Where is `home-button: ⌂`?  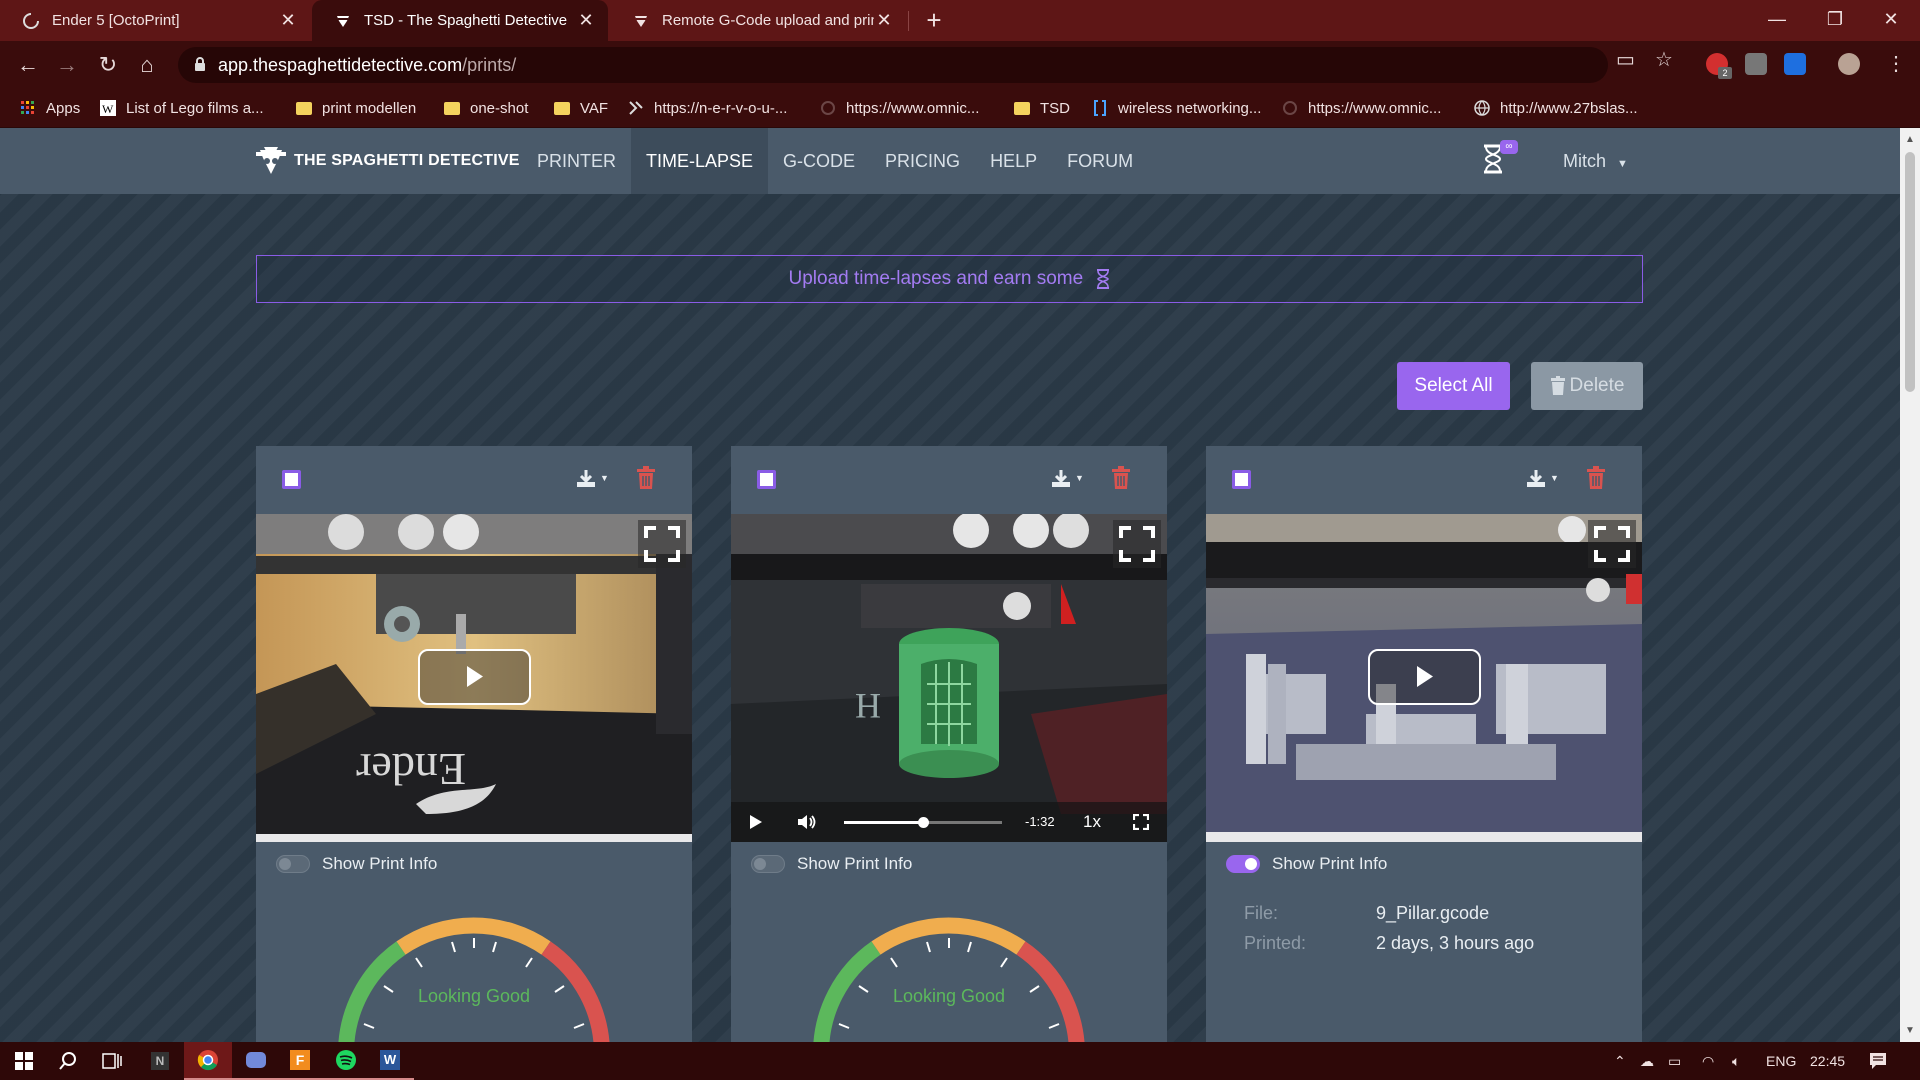
home-button: ⌂ is located at coordinates (147, 65).